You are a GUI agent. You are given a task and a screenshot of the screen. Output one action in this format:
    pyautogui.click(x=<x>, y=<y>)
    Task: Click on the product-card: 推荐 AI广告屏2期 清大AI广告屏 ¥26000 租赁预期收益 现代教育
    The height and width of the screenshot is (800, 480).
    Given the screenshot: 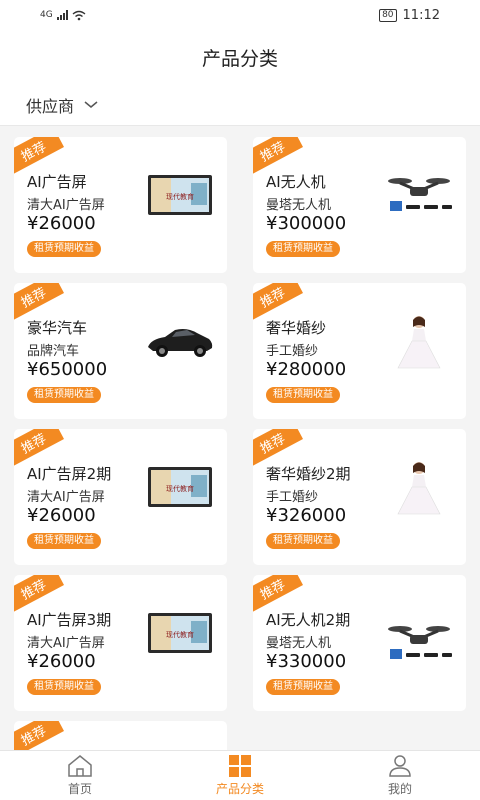 What is the action you would take?
    pyautogui.click(x=120, y=497)
    